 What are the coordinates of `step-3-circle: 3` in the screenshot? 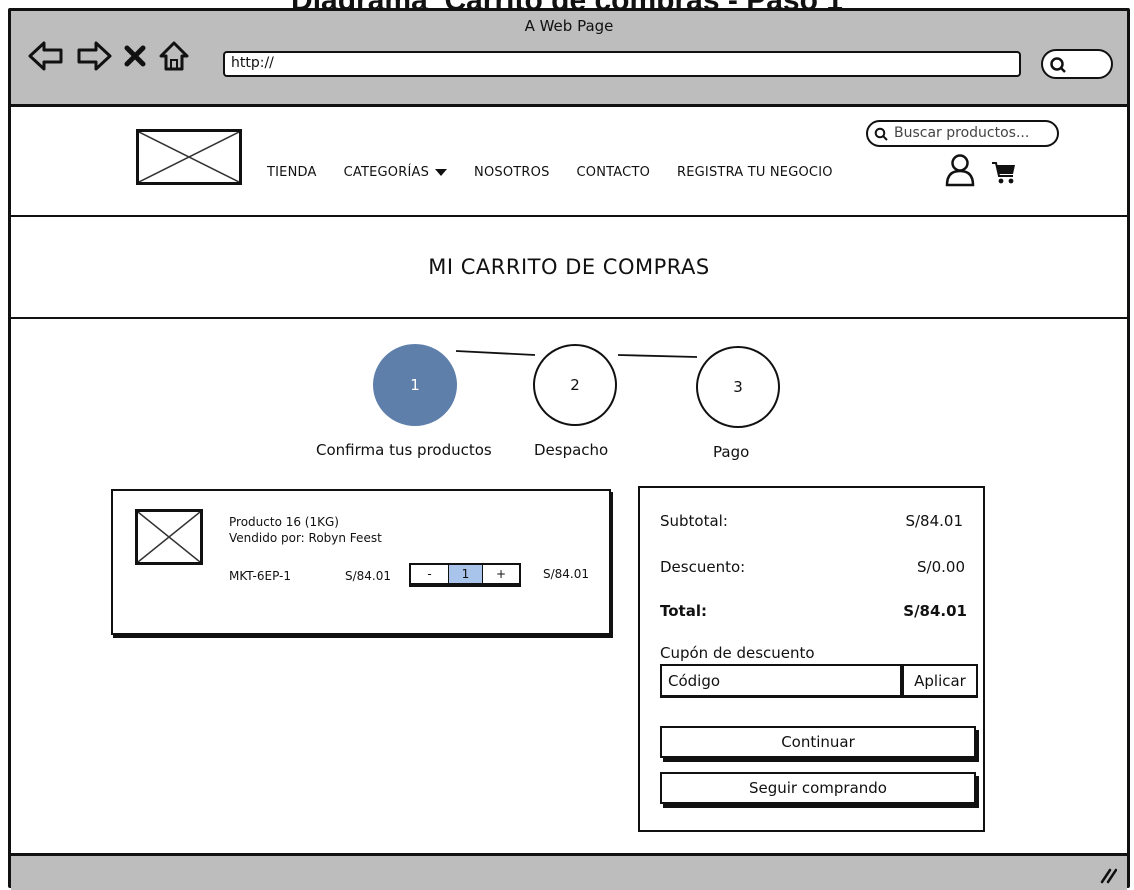 It's located at (738, 387).